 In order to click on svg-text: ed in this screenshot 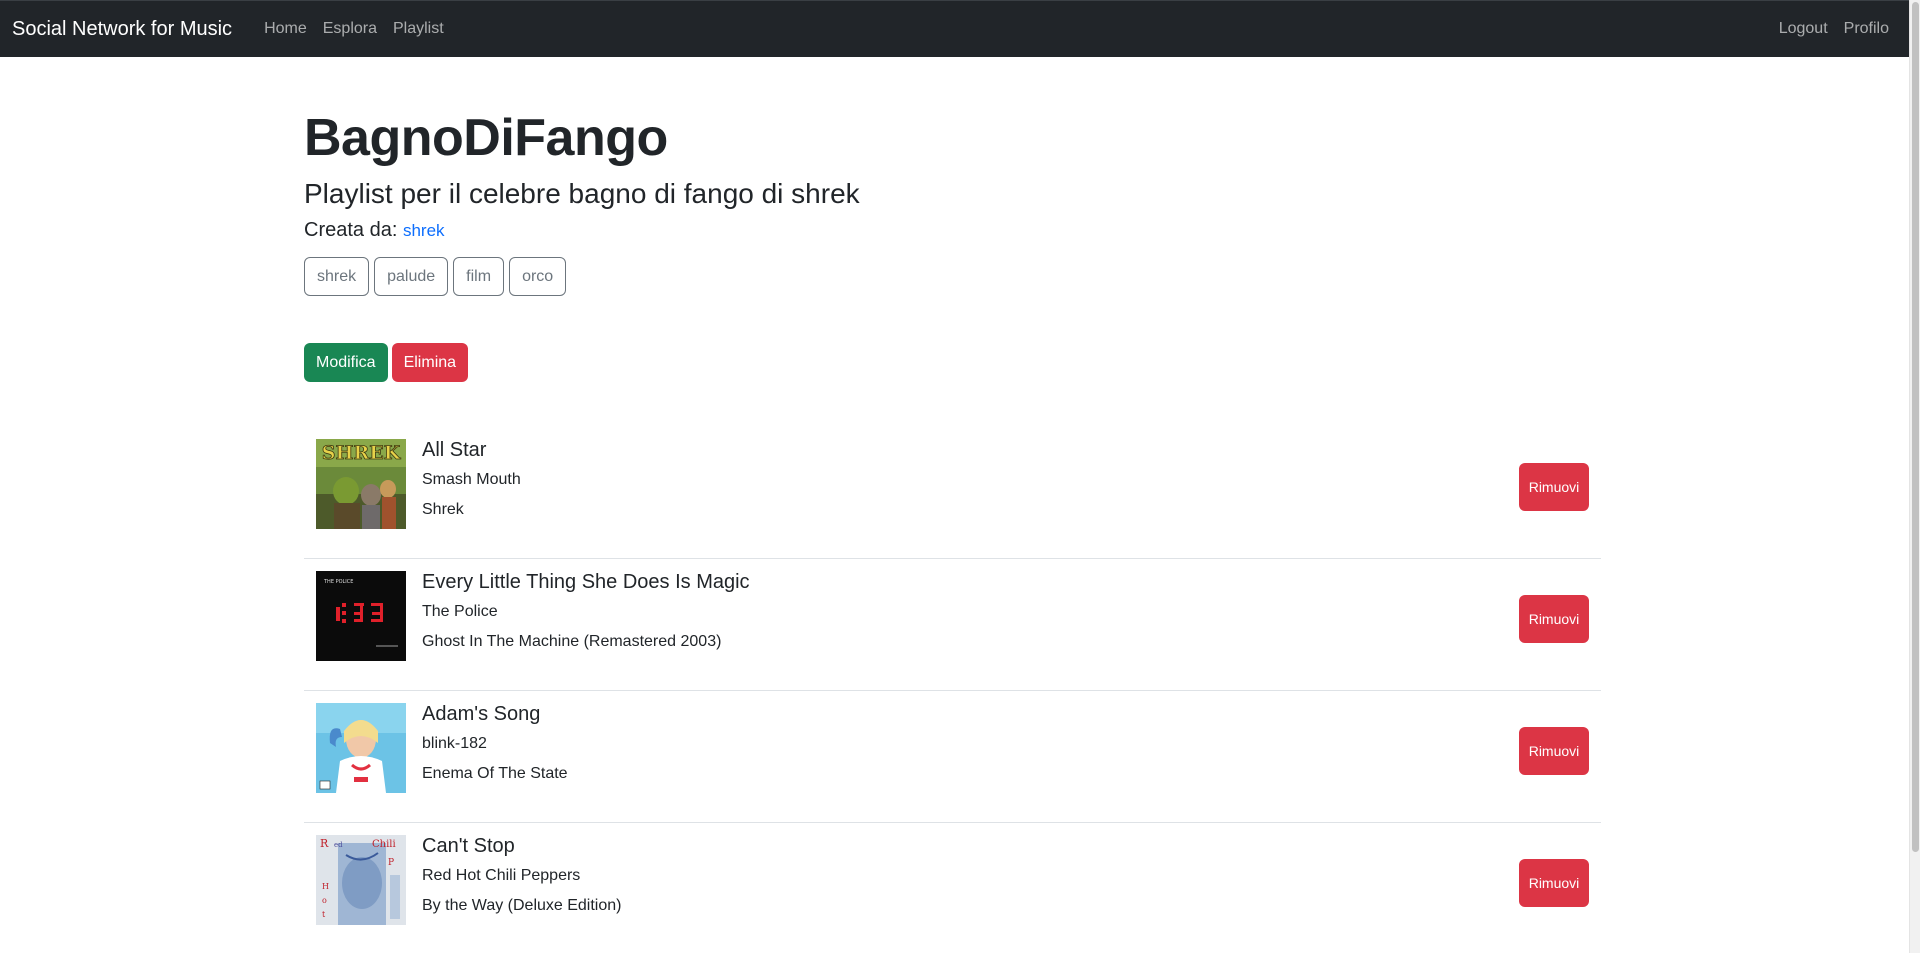, I will do `click(338, 845)`.